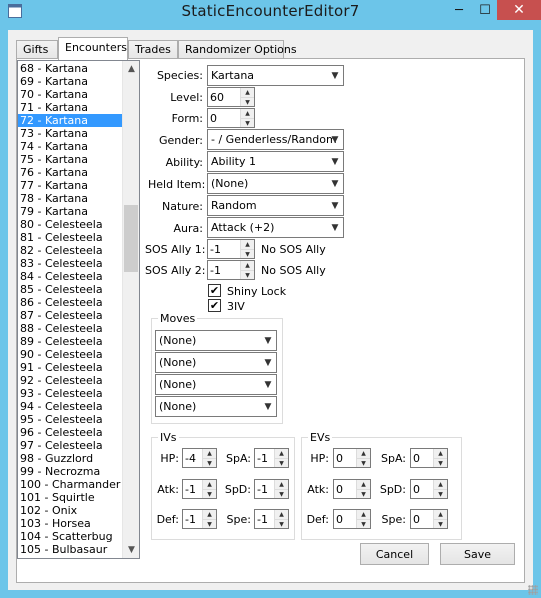 The width and height of the screenshot is (541, 598). Describe the element at coordinates (231, 249) in the screenshot. I see `sos-ally-1-stepper: -1 ▲ ▼` at that location.